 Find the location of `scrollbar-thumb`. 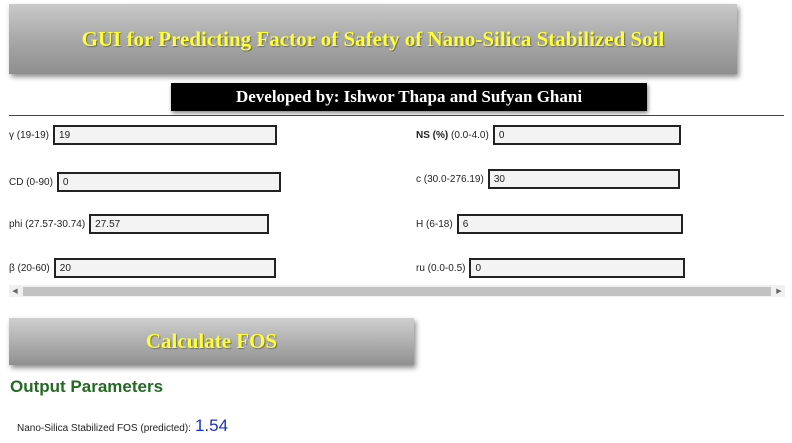

scrollbar-thumb is located at coordinates (397, 291).